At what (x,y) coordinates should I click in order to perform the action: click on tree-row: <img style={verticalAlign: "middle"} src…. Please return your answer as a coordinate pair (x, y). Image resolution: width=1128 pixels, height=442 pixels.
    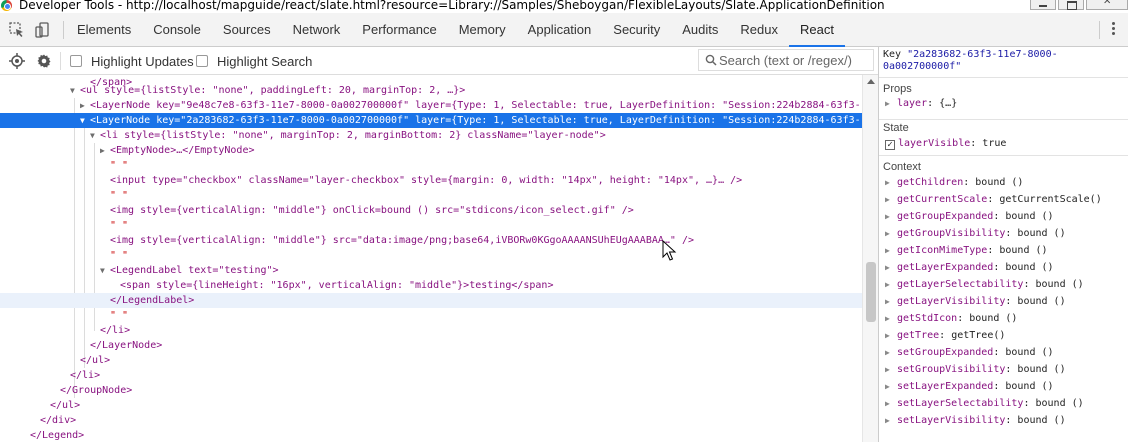
    Looking at the image, I should click on (431, 240).